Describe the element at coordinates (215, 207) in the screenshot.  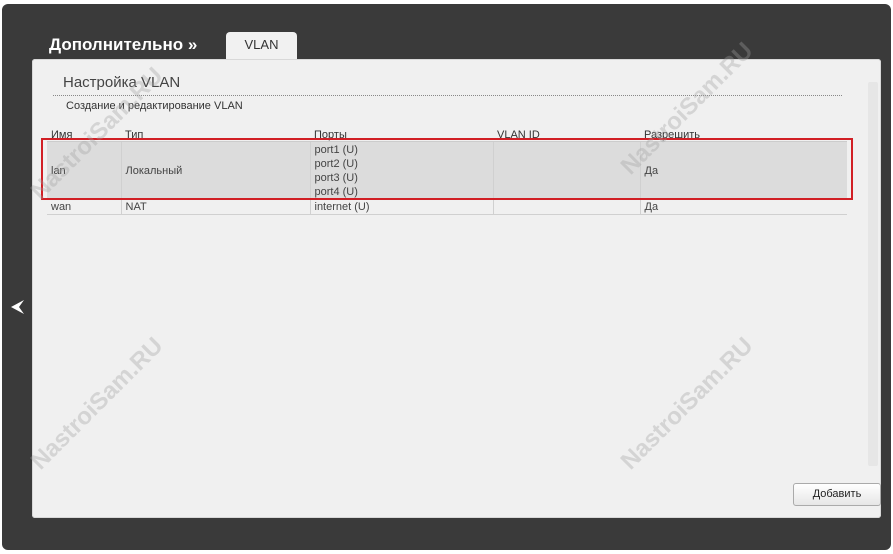
I see `cell-type: NAT` at that location.